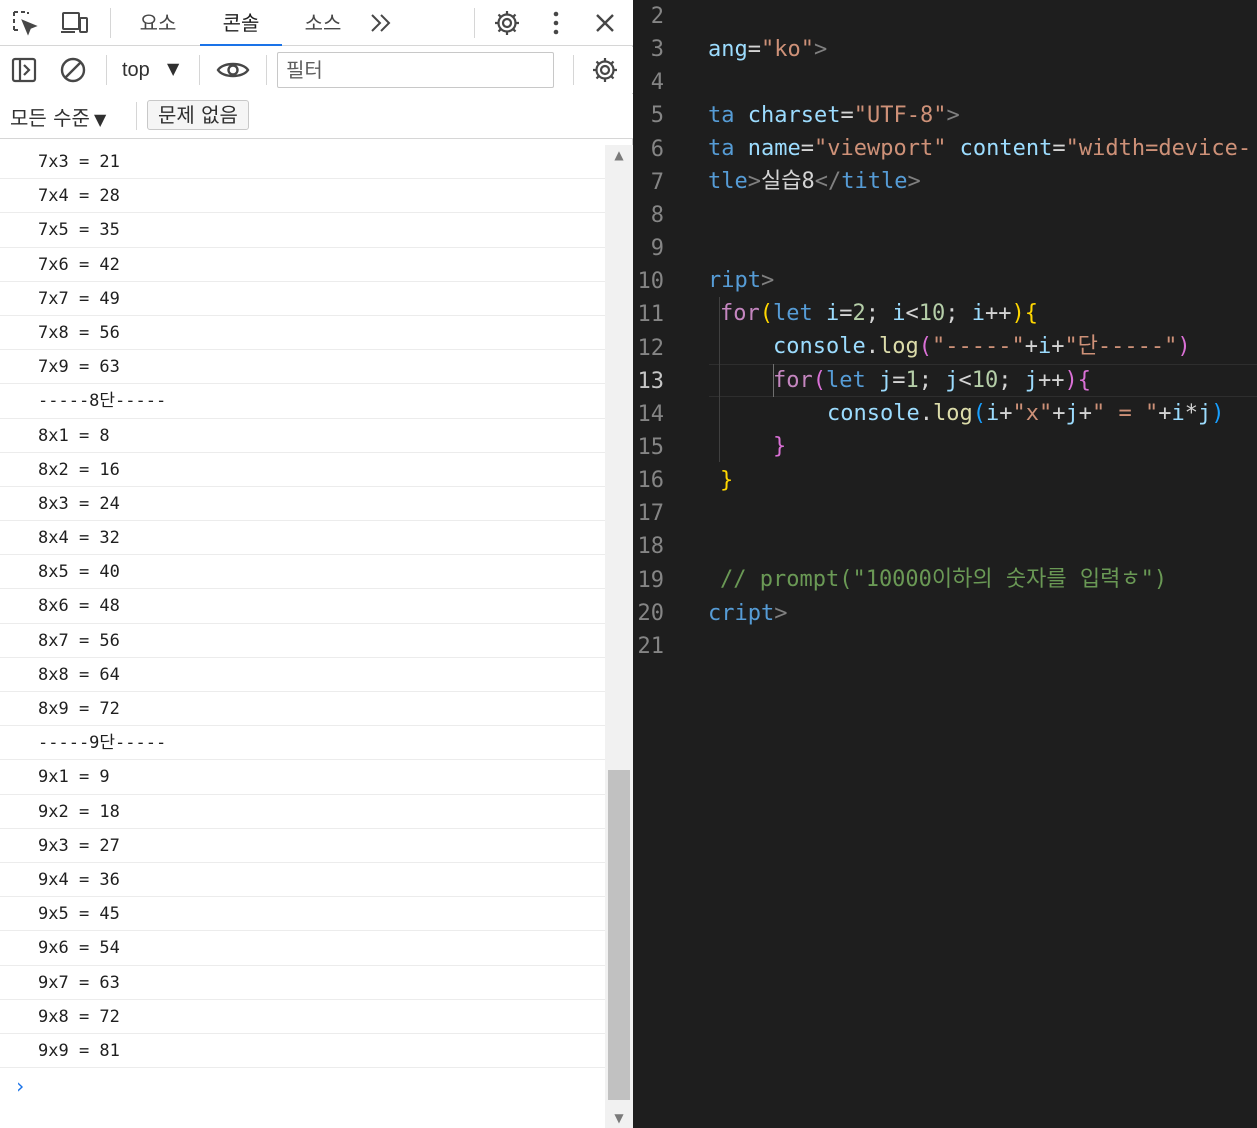 This screenshot has width=1257, height=1128. Describe the element at coordinates (619, 935) in the screenshot. I see `scrollbar-thumb` at that location.